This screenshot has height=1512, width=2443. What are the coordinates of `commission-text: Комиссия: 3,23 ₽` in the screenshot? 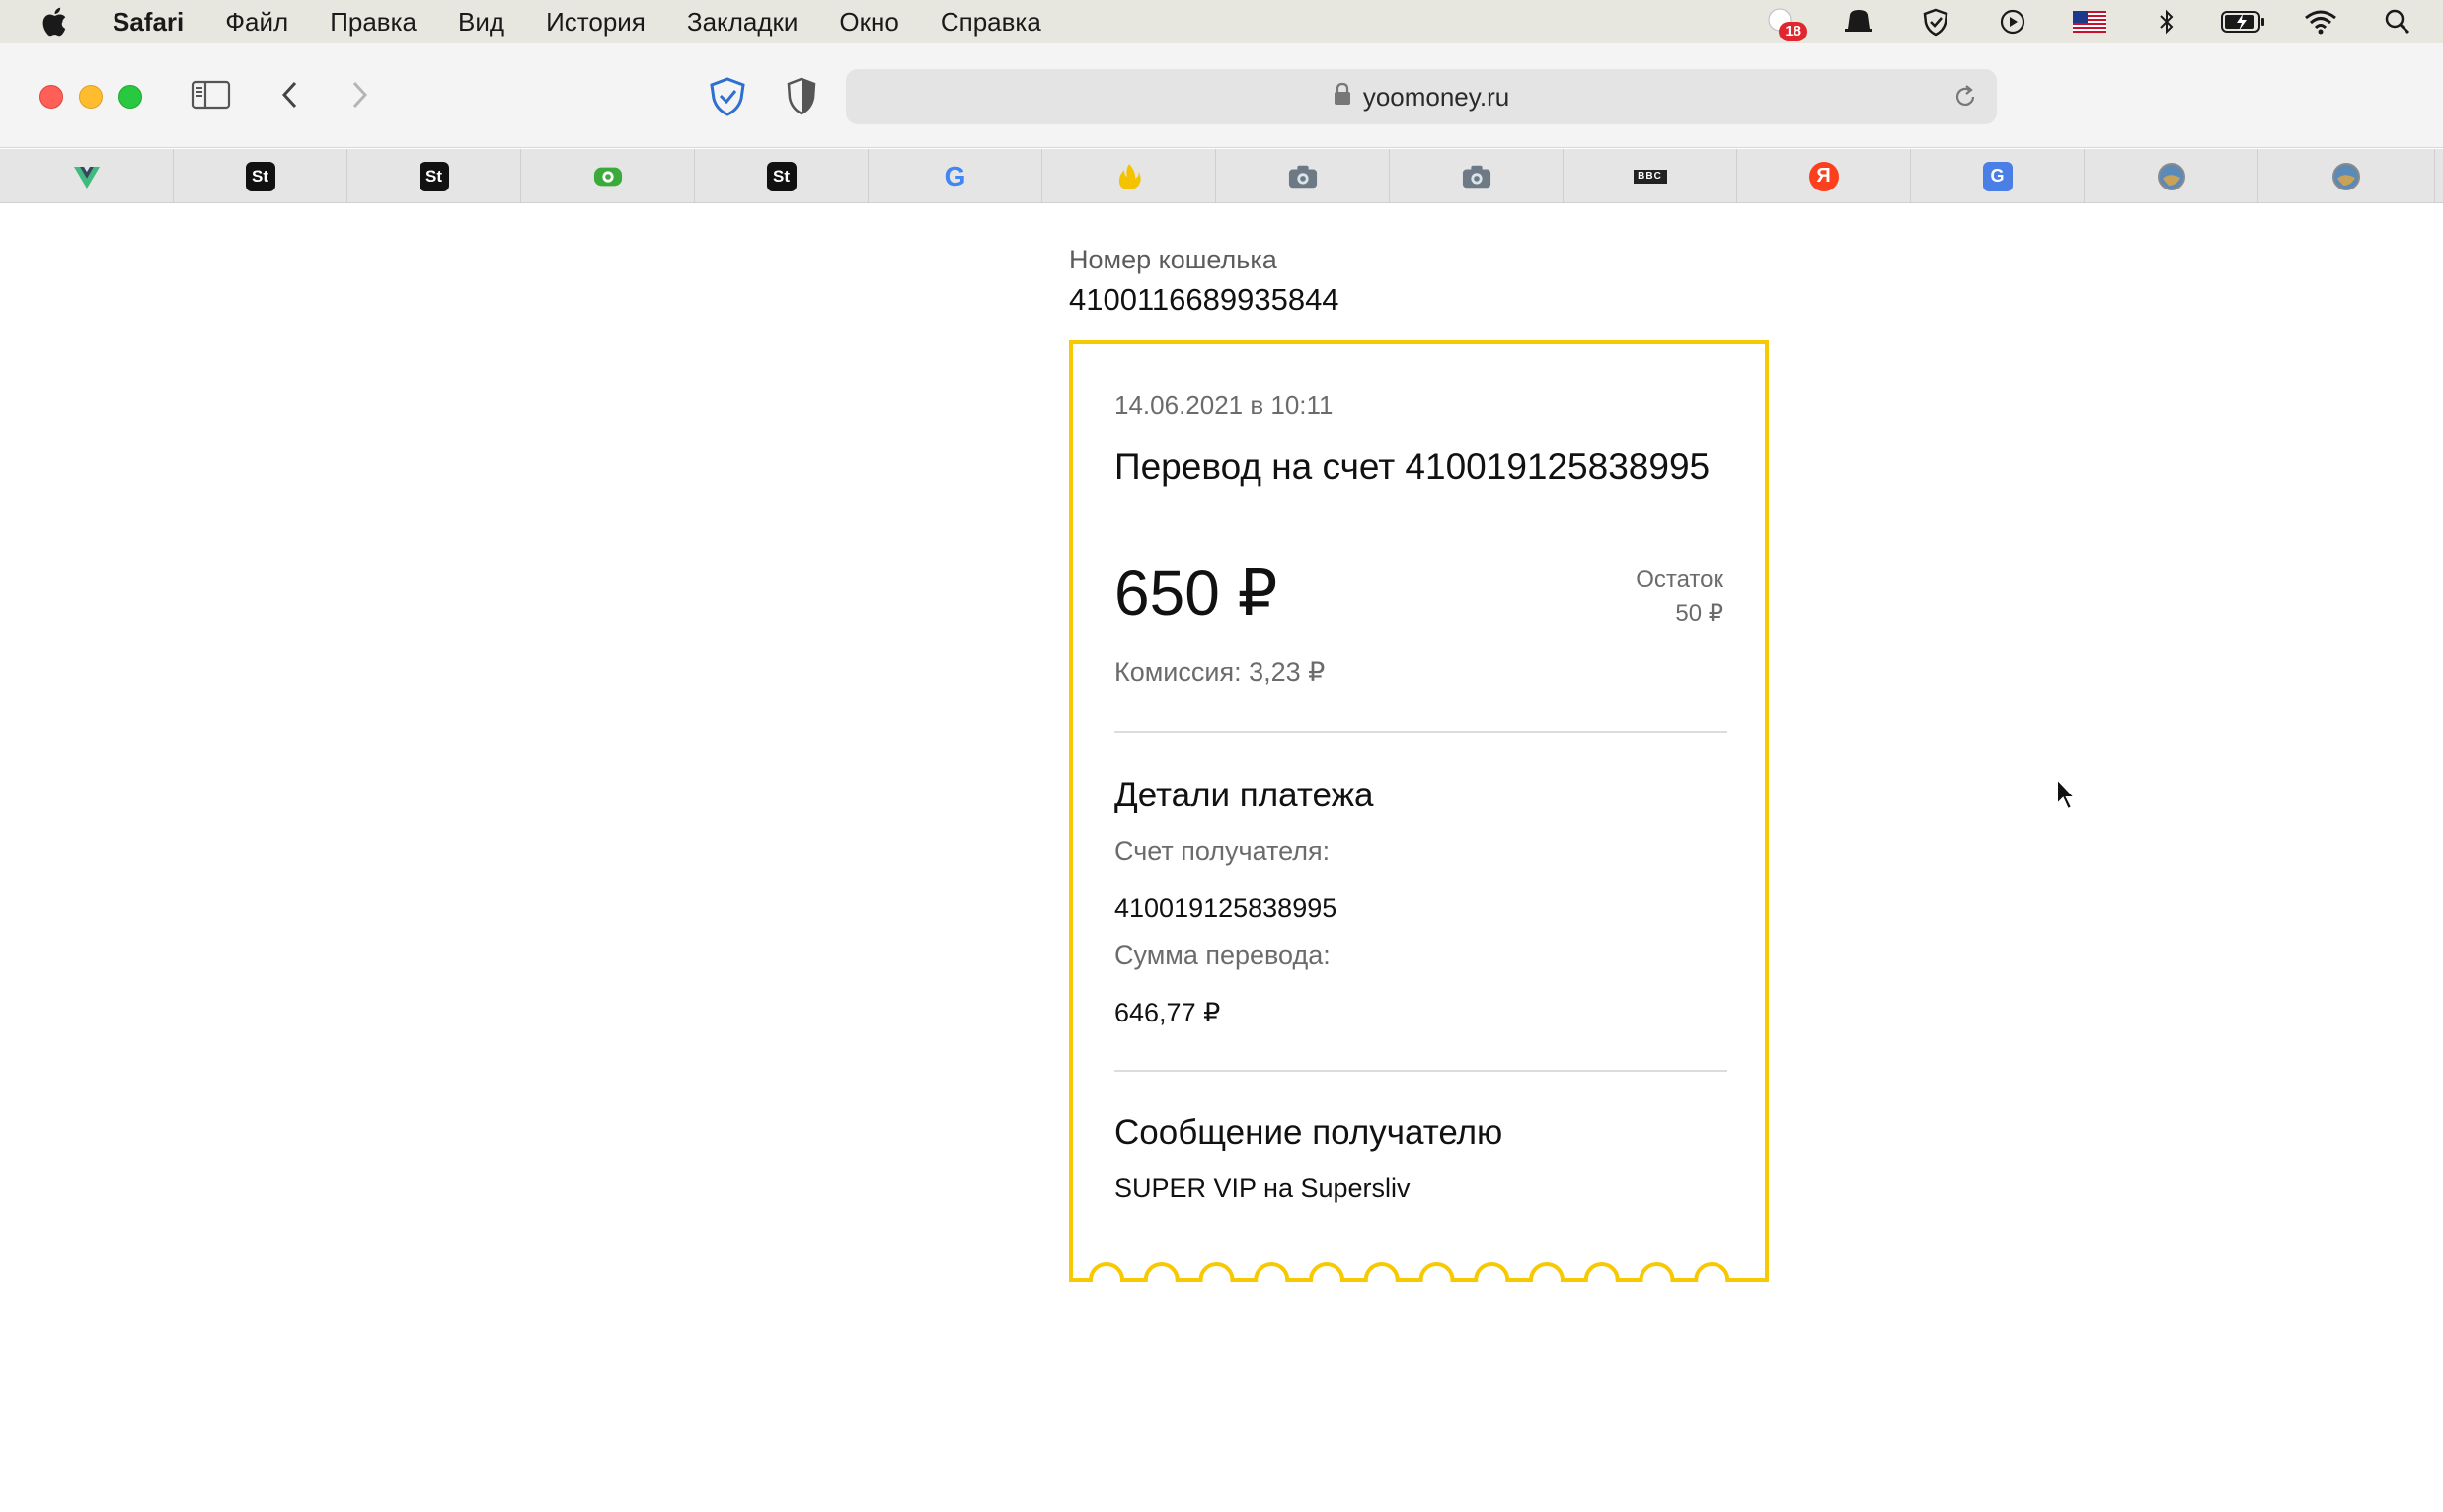 It's located at (1220, 672).